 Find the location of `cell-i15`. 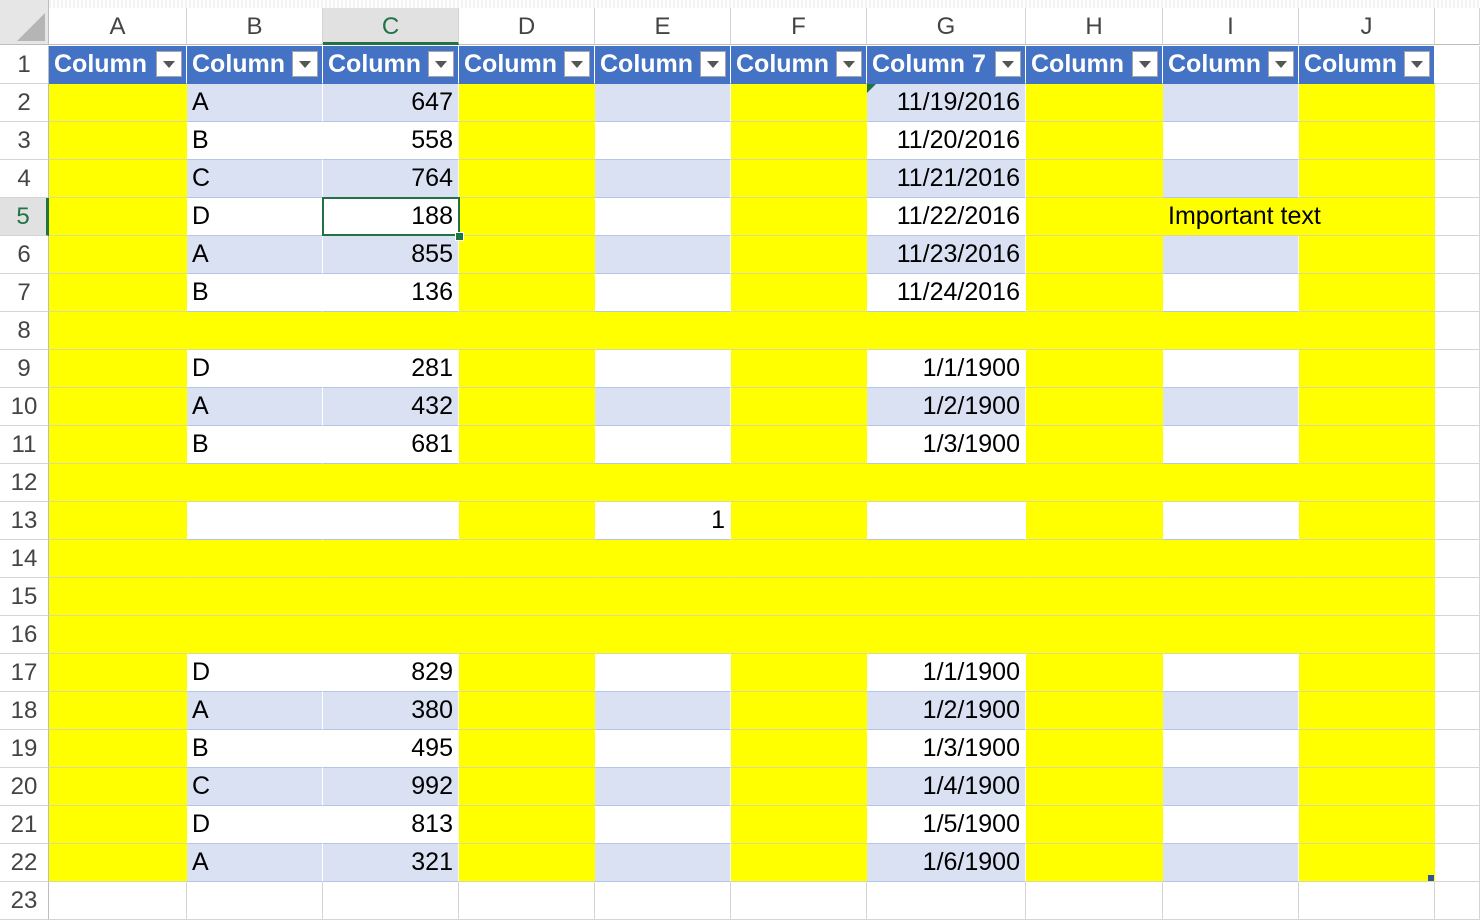

cell-i15 is located at coordinates (1231, 597).